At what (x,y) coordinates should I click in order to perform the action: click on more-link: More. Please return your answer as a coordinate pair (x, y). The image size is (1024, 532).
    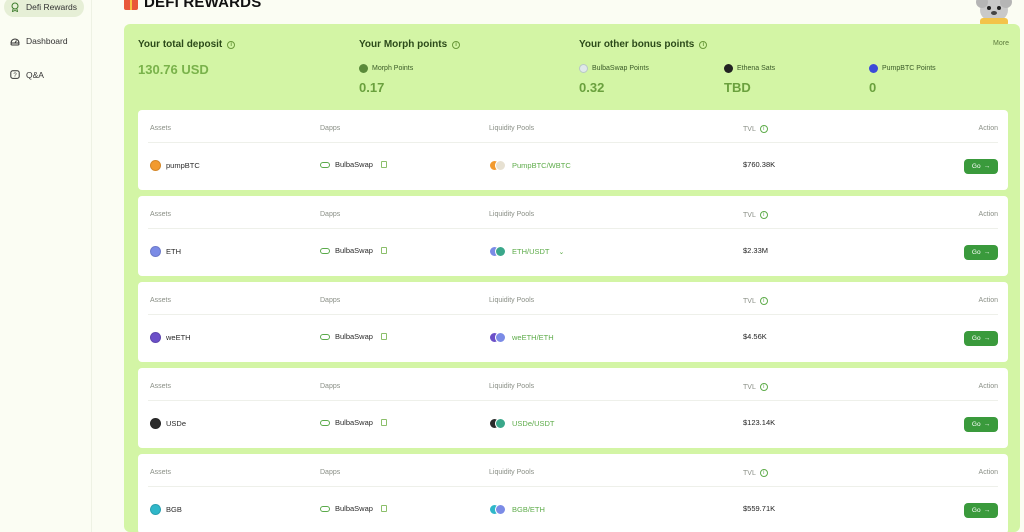
    Looking at the image, I should click on (1001, 43).